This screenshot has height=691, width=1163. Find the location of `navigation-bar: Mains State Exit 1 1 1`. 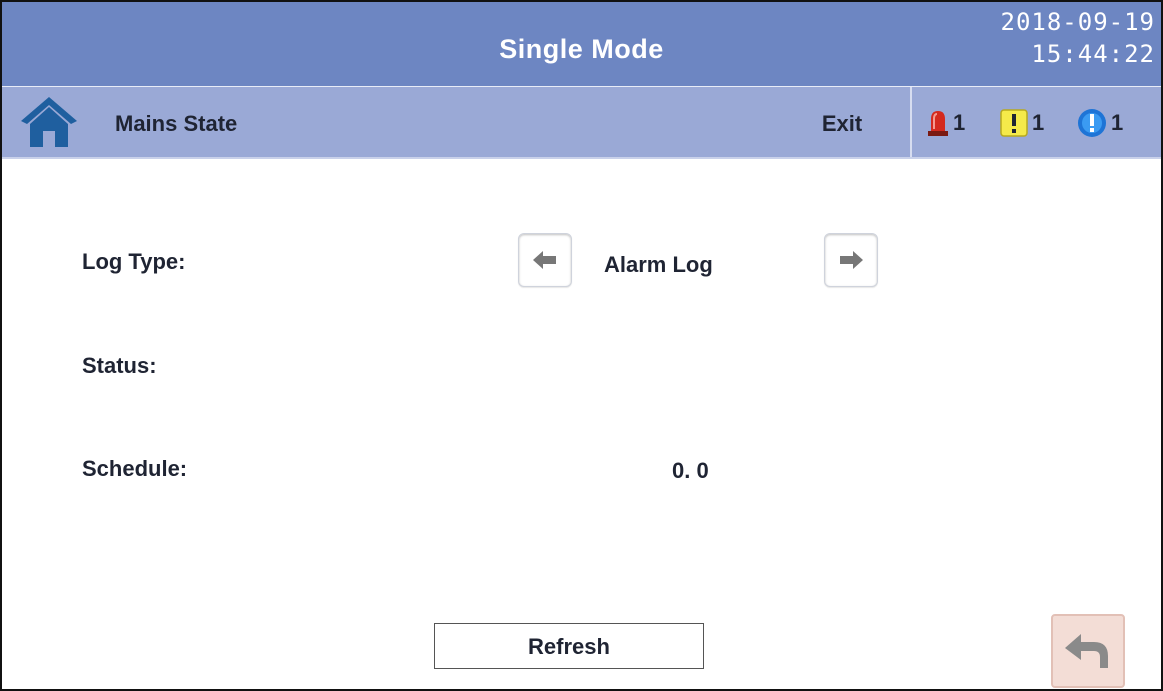

navigation-bar: Mains State Exit 1 1 1 is located at coordinates (581, 122).